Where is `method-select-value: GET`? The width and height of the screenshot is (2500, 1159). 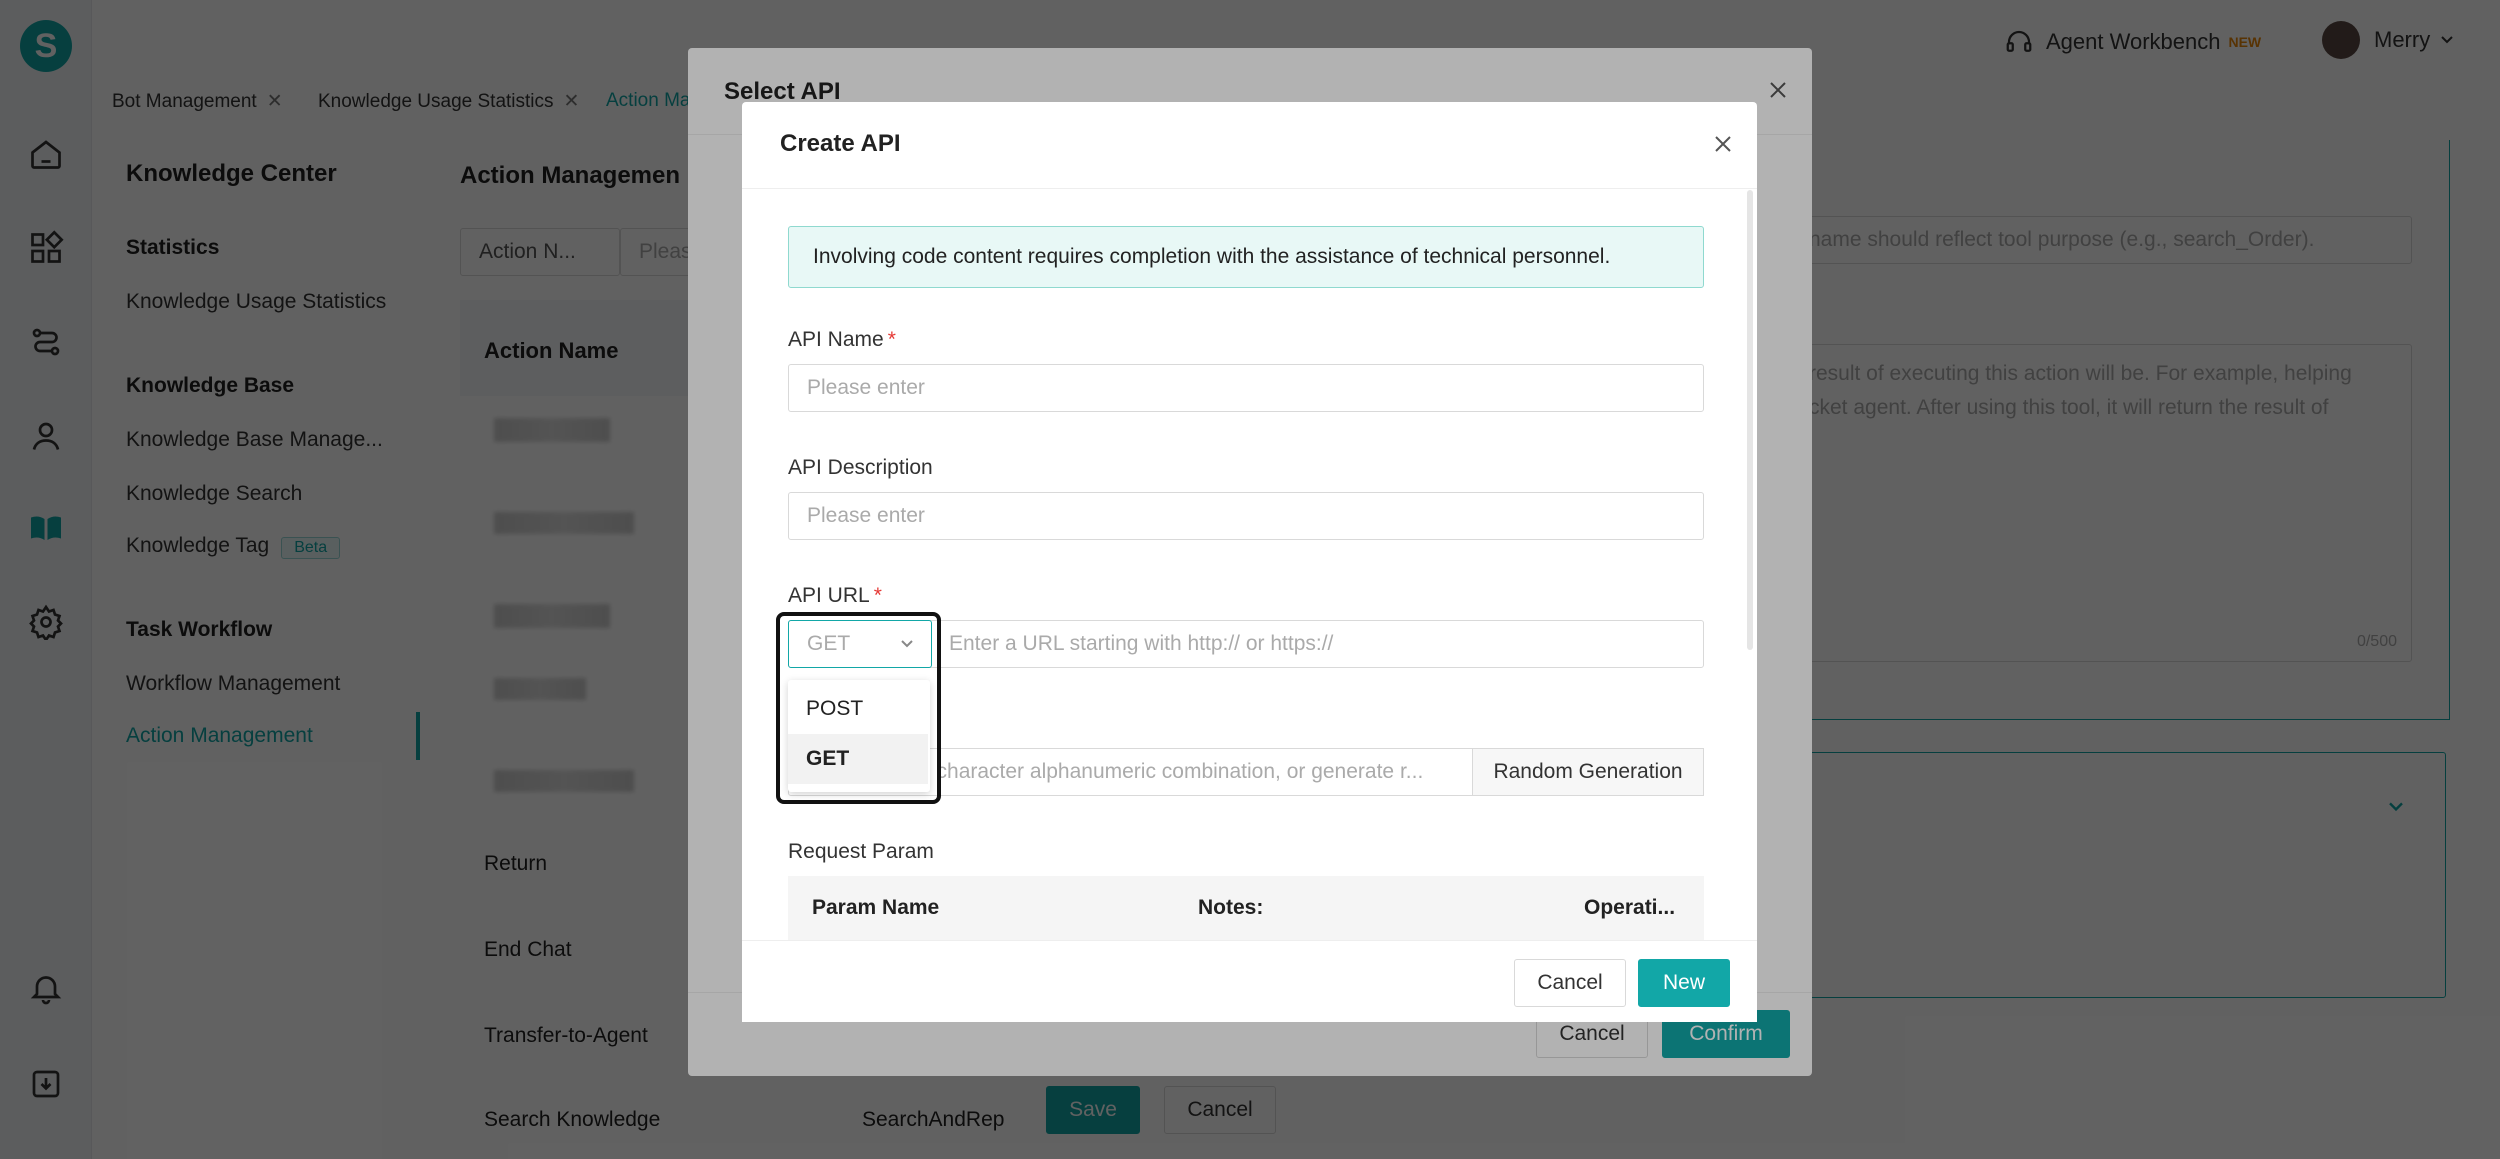
method-select-value: GET is located at coordinates (829, 643).